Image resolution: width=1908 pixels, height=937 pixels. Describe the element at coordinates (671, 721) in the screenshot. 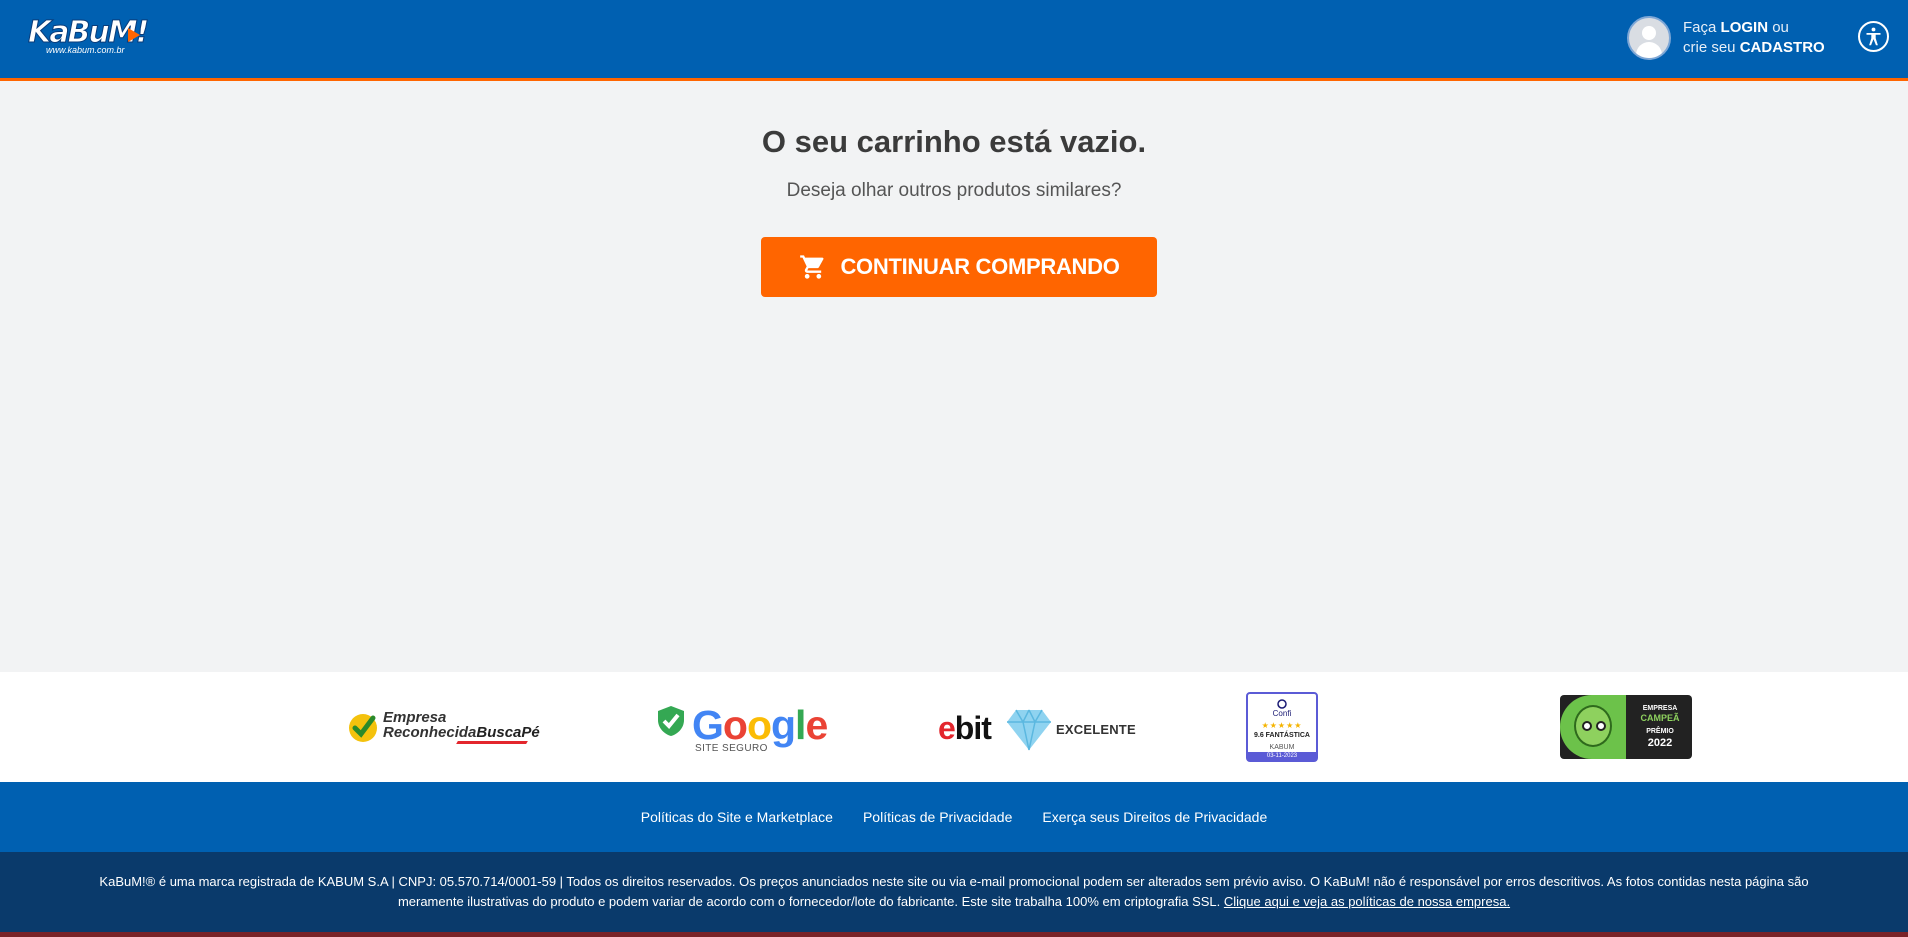

I see `shield-check-icon` at that location.